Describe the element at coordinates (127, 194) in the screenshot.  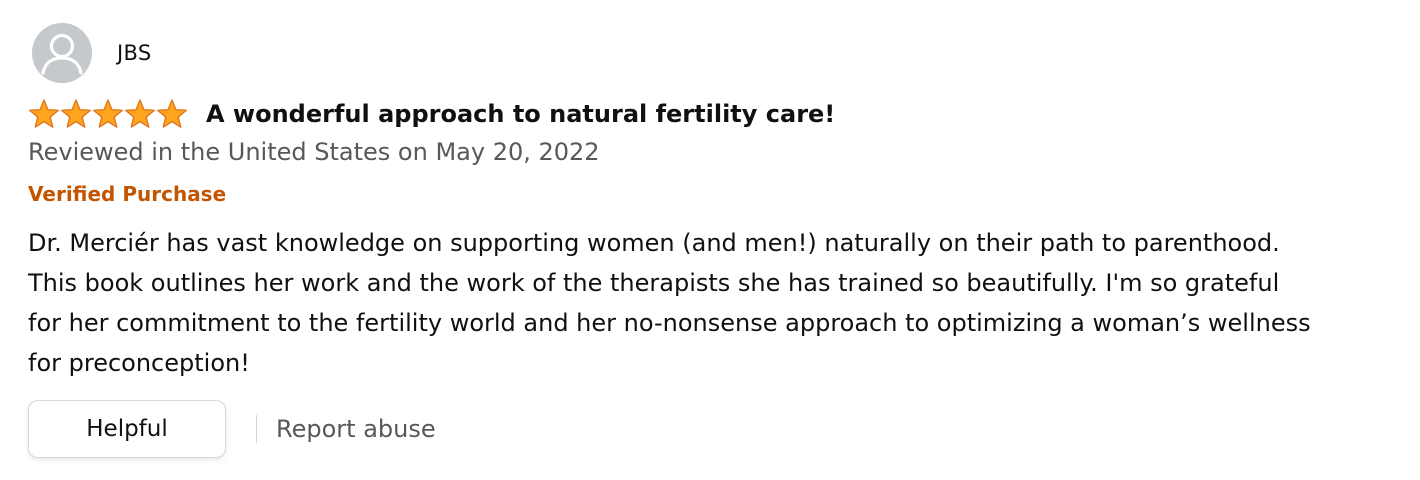
I see `verified-purchase-badge: Verified Purchase` at that location.